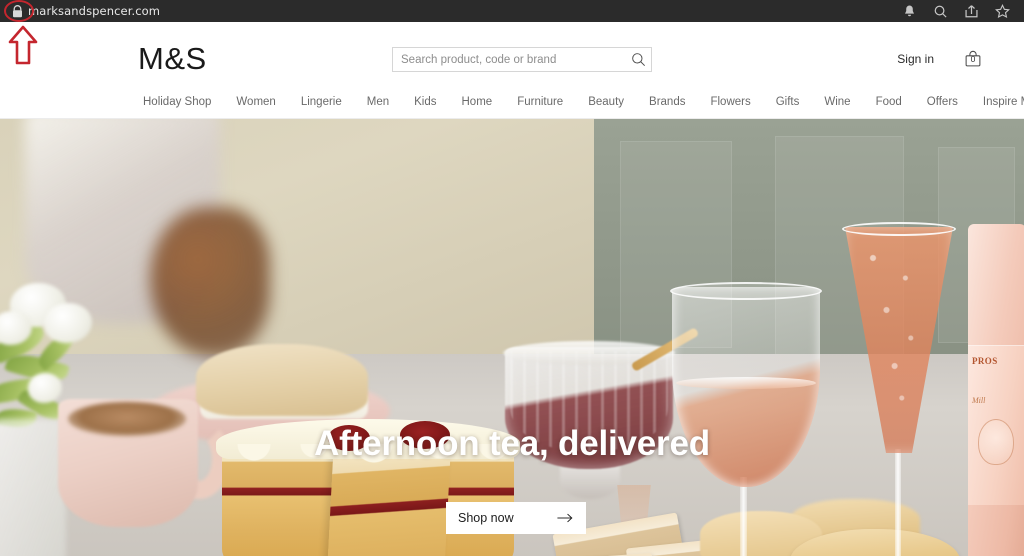  I want to click on shopping-bag-button: 0, so click(973, 59).